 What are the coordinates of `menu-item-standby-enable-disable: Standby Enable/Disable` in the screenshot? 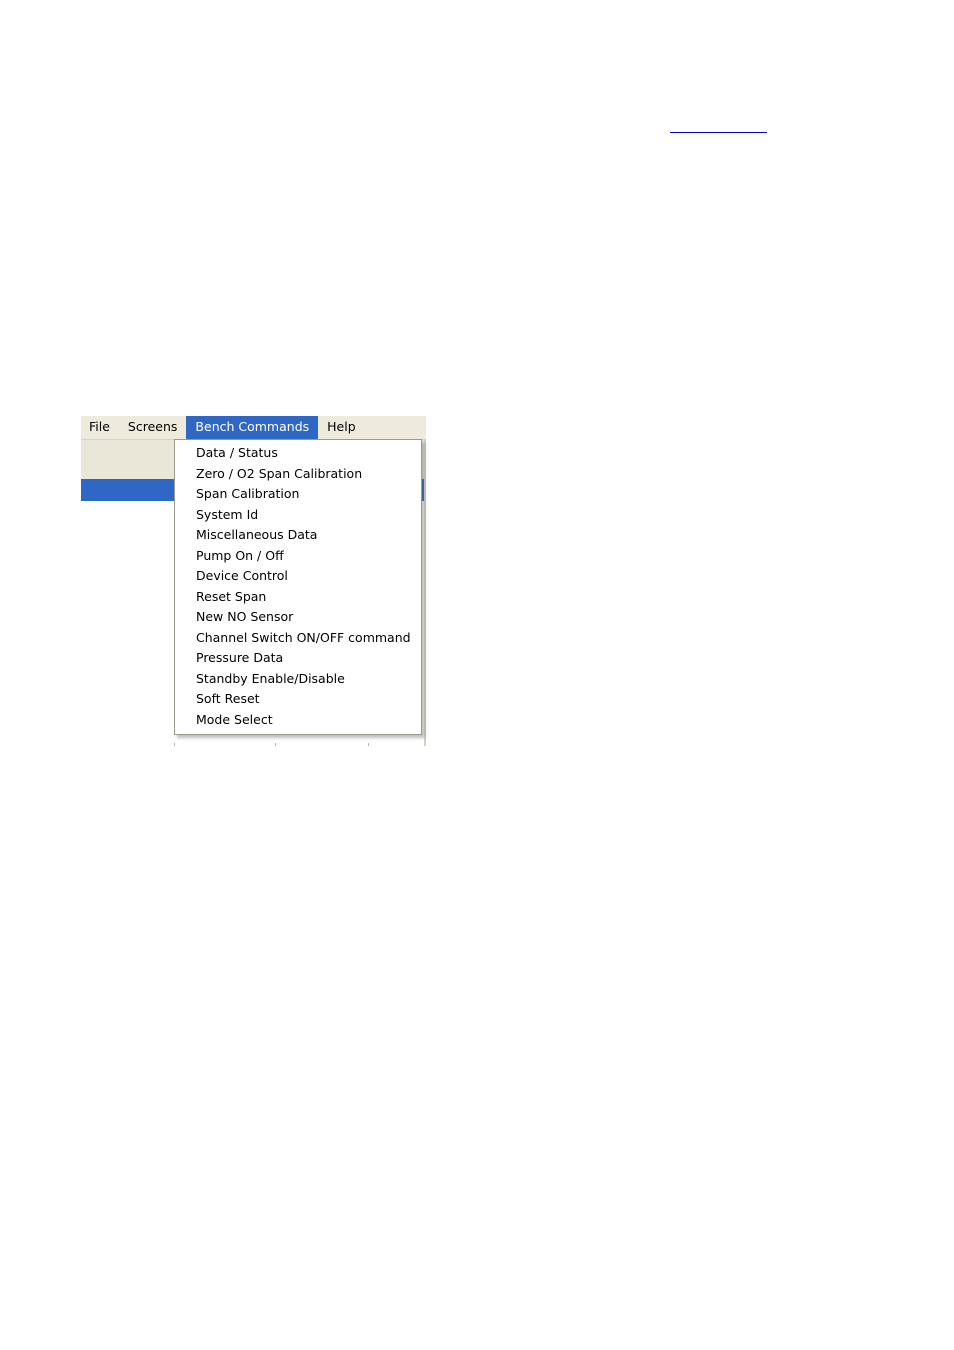 It's located at (298, 679).